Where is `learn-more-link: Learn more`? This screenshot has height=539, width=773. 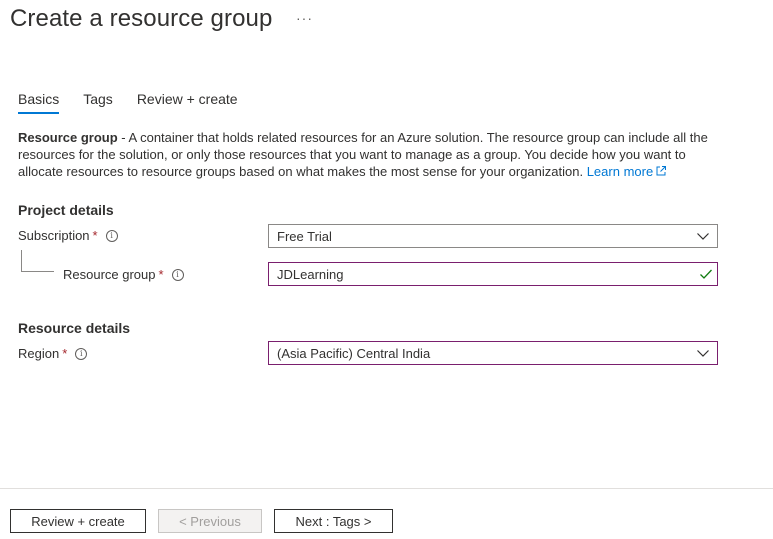
learn-more-link: Learn more is located at coordinates (627, 171).